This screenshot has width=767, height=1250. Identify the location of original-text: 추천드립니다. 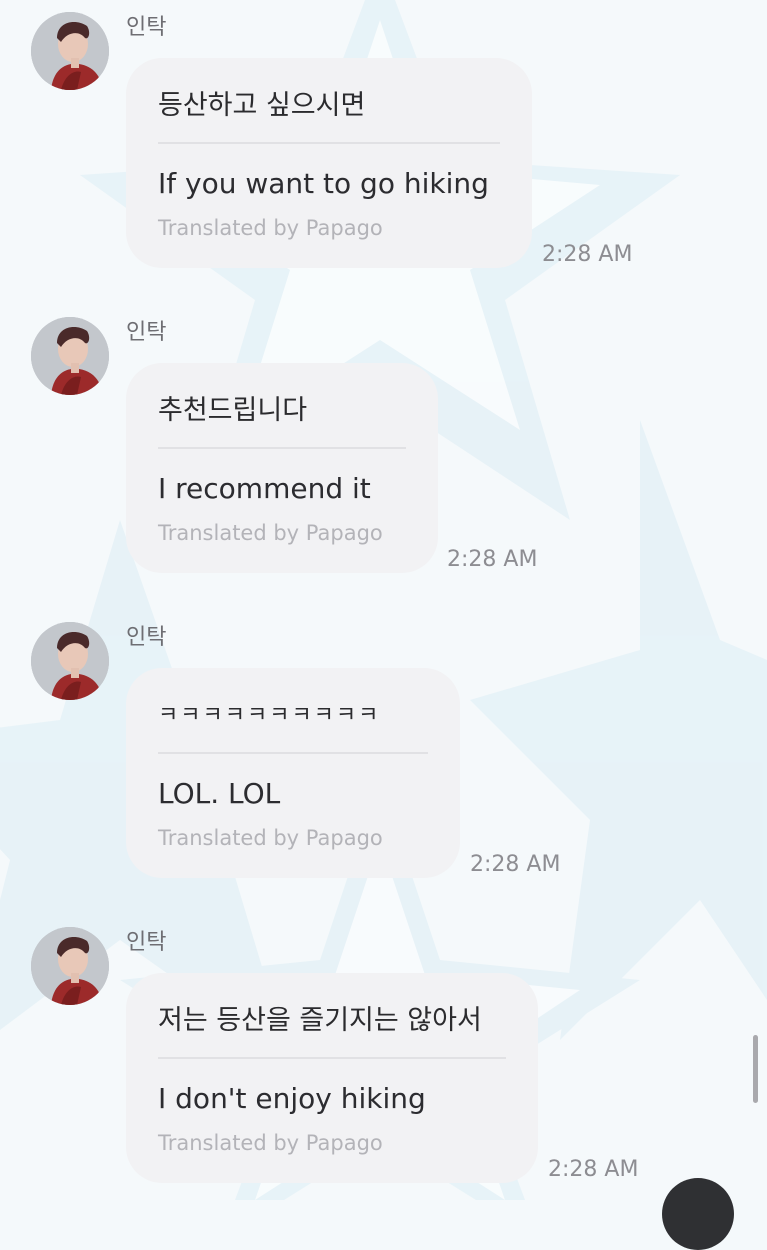
(233, 410).